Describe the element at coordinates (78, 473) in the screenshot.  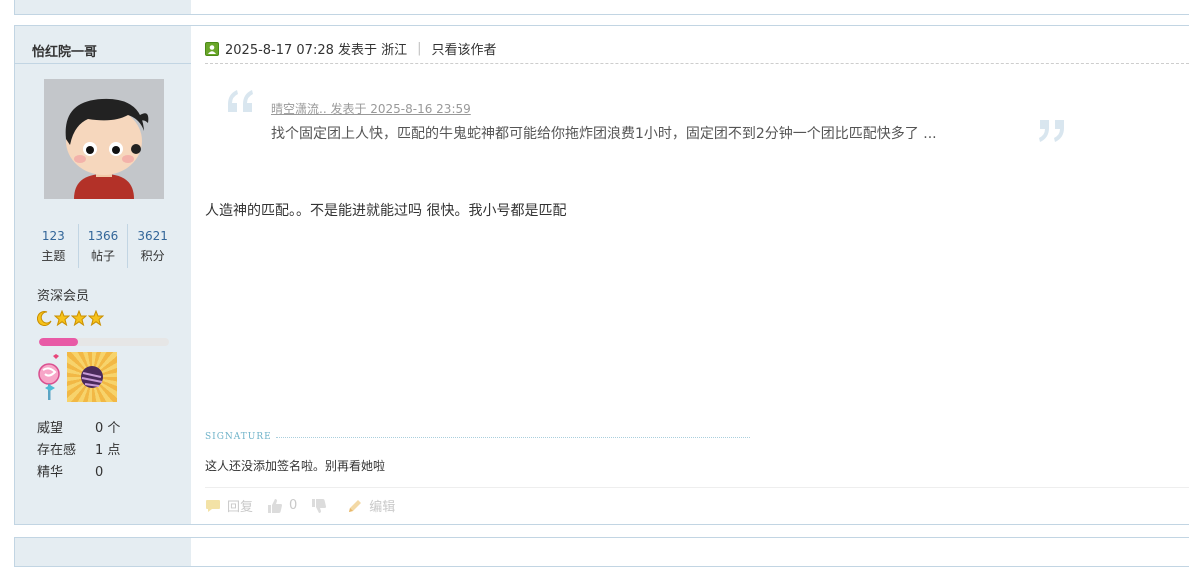
I see `info-row-essence: 精华 0` at that location.